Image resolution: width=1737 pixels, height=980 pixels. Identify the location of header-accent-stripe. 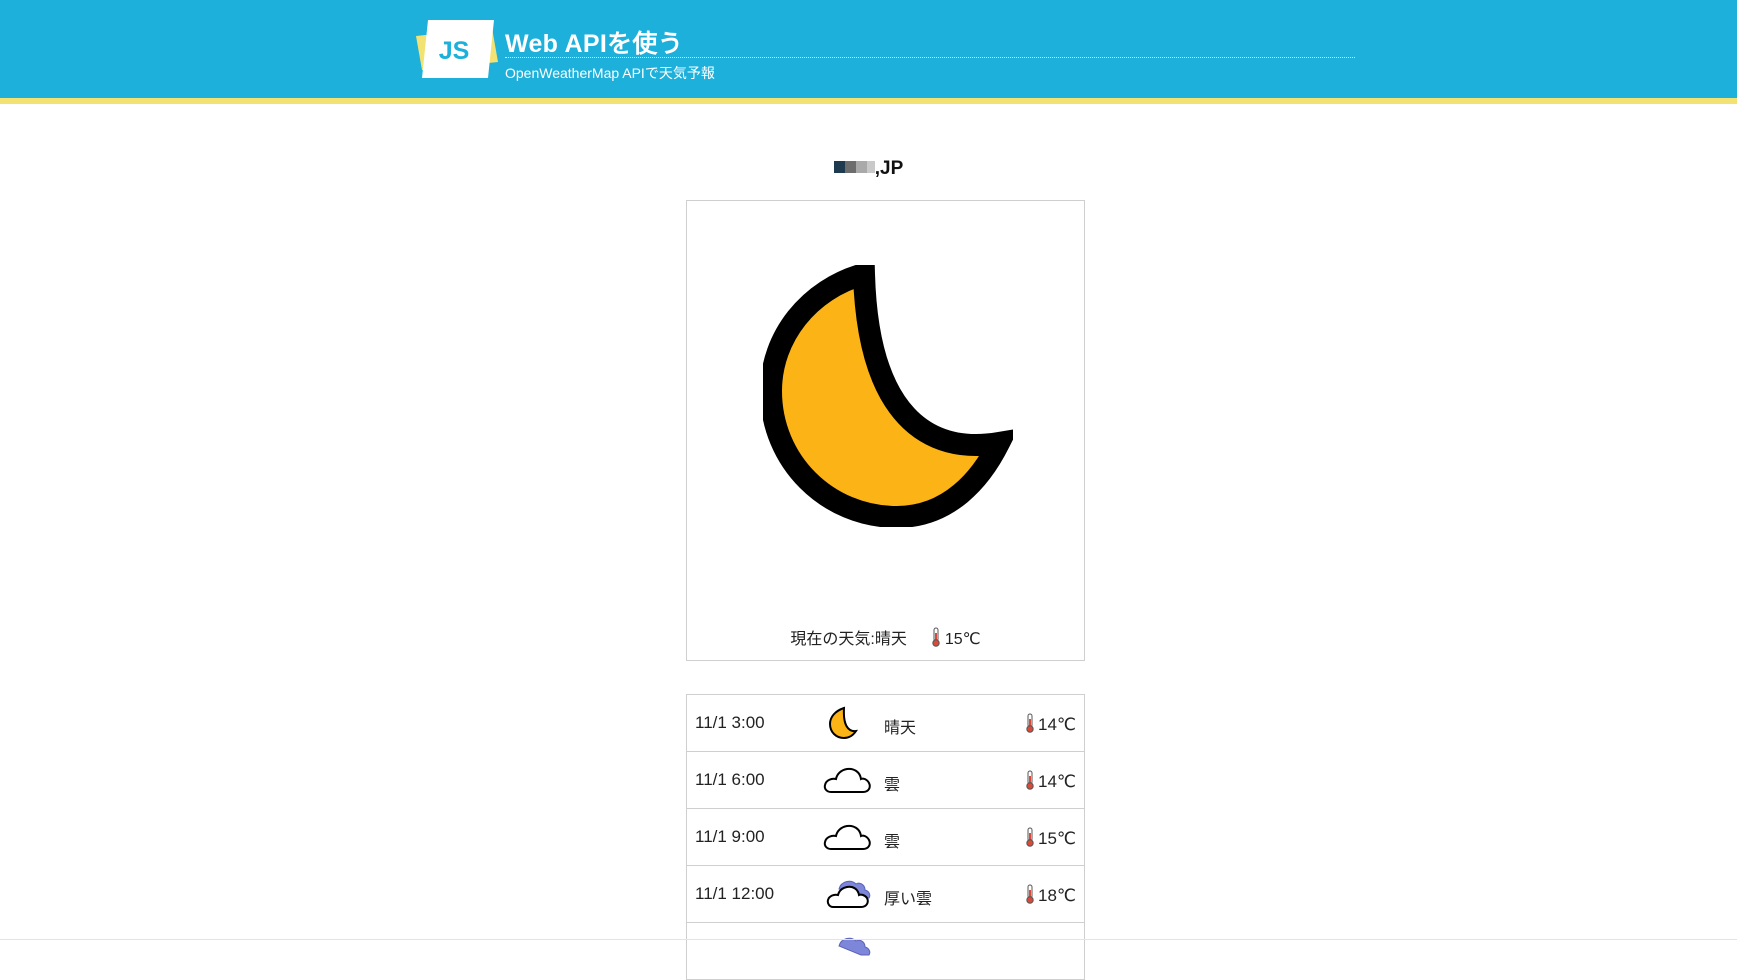
(868, 101).